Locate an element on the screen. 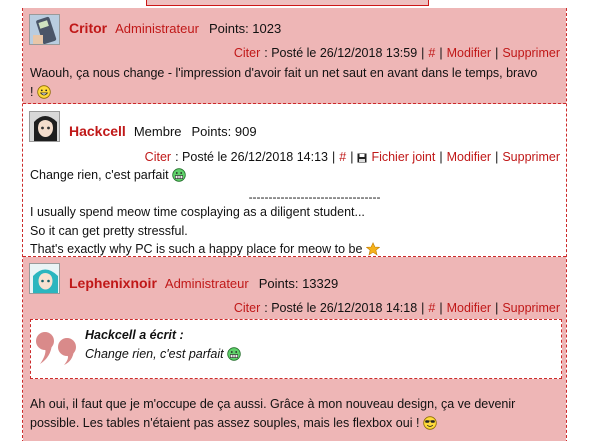 The height and width of the screenshot is (441, 591). post-body: Change rien, c'est parfait is located at coordinates (108, 175).